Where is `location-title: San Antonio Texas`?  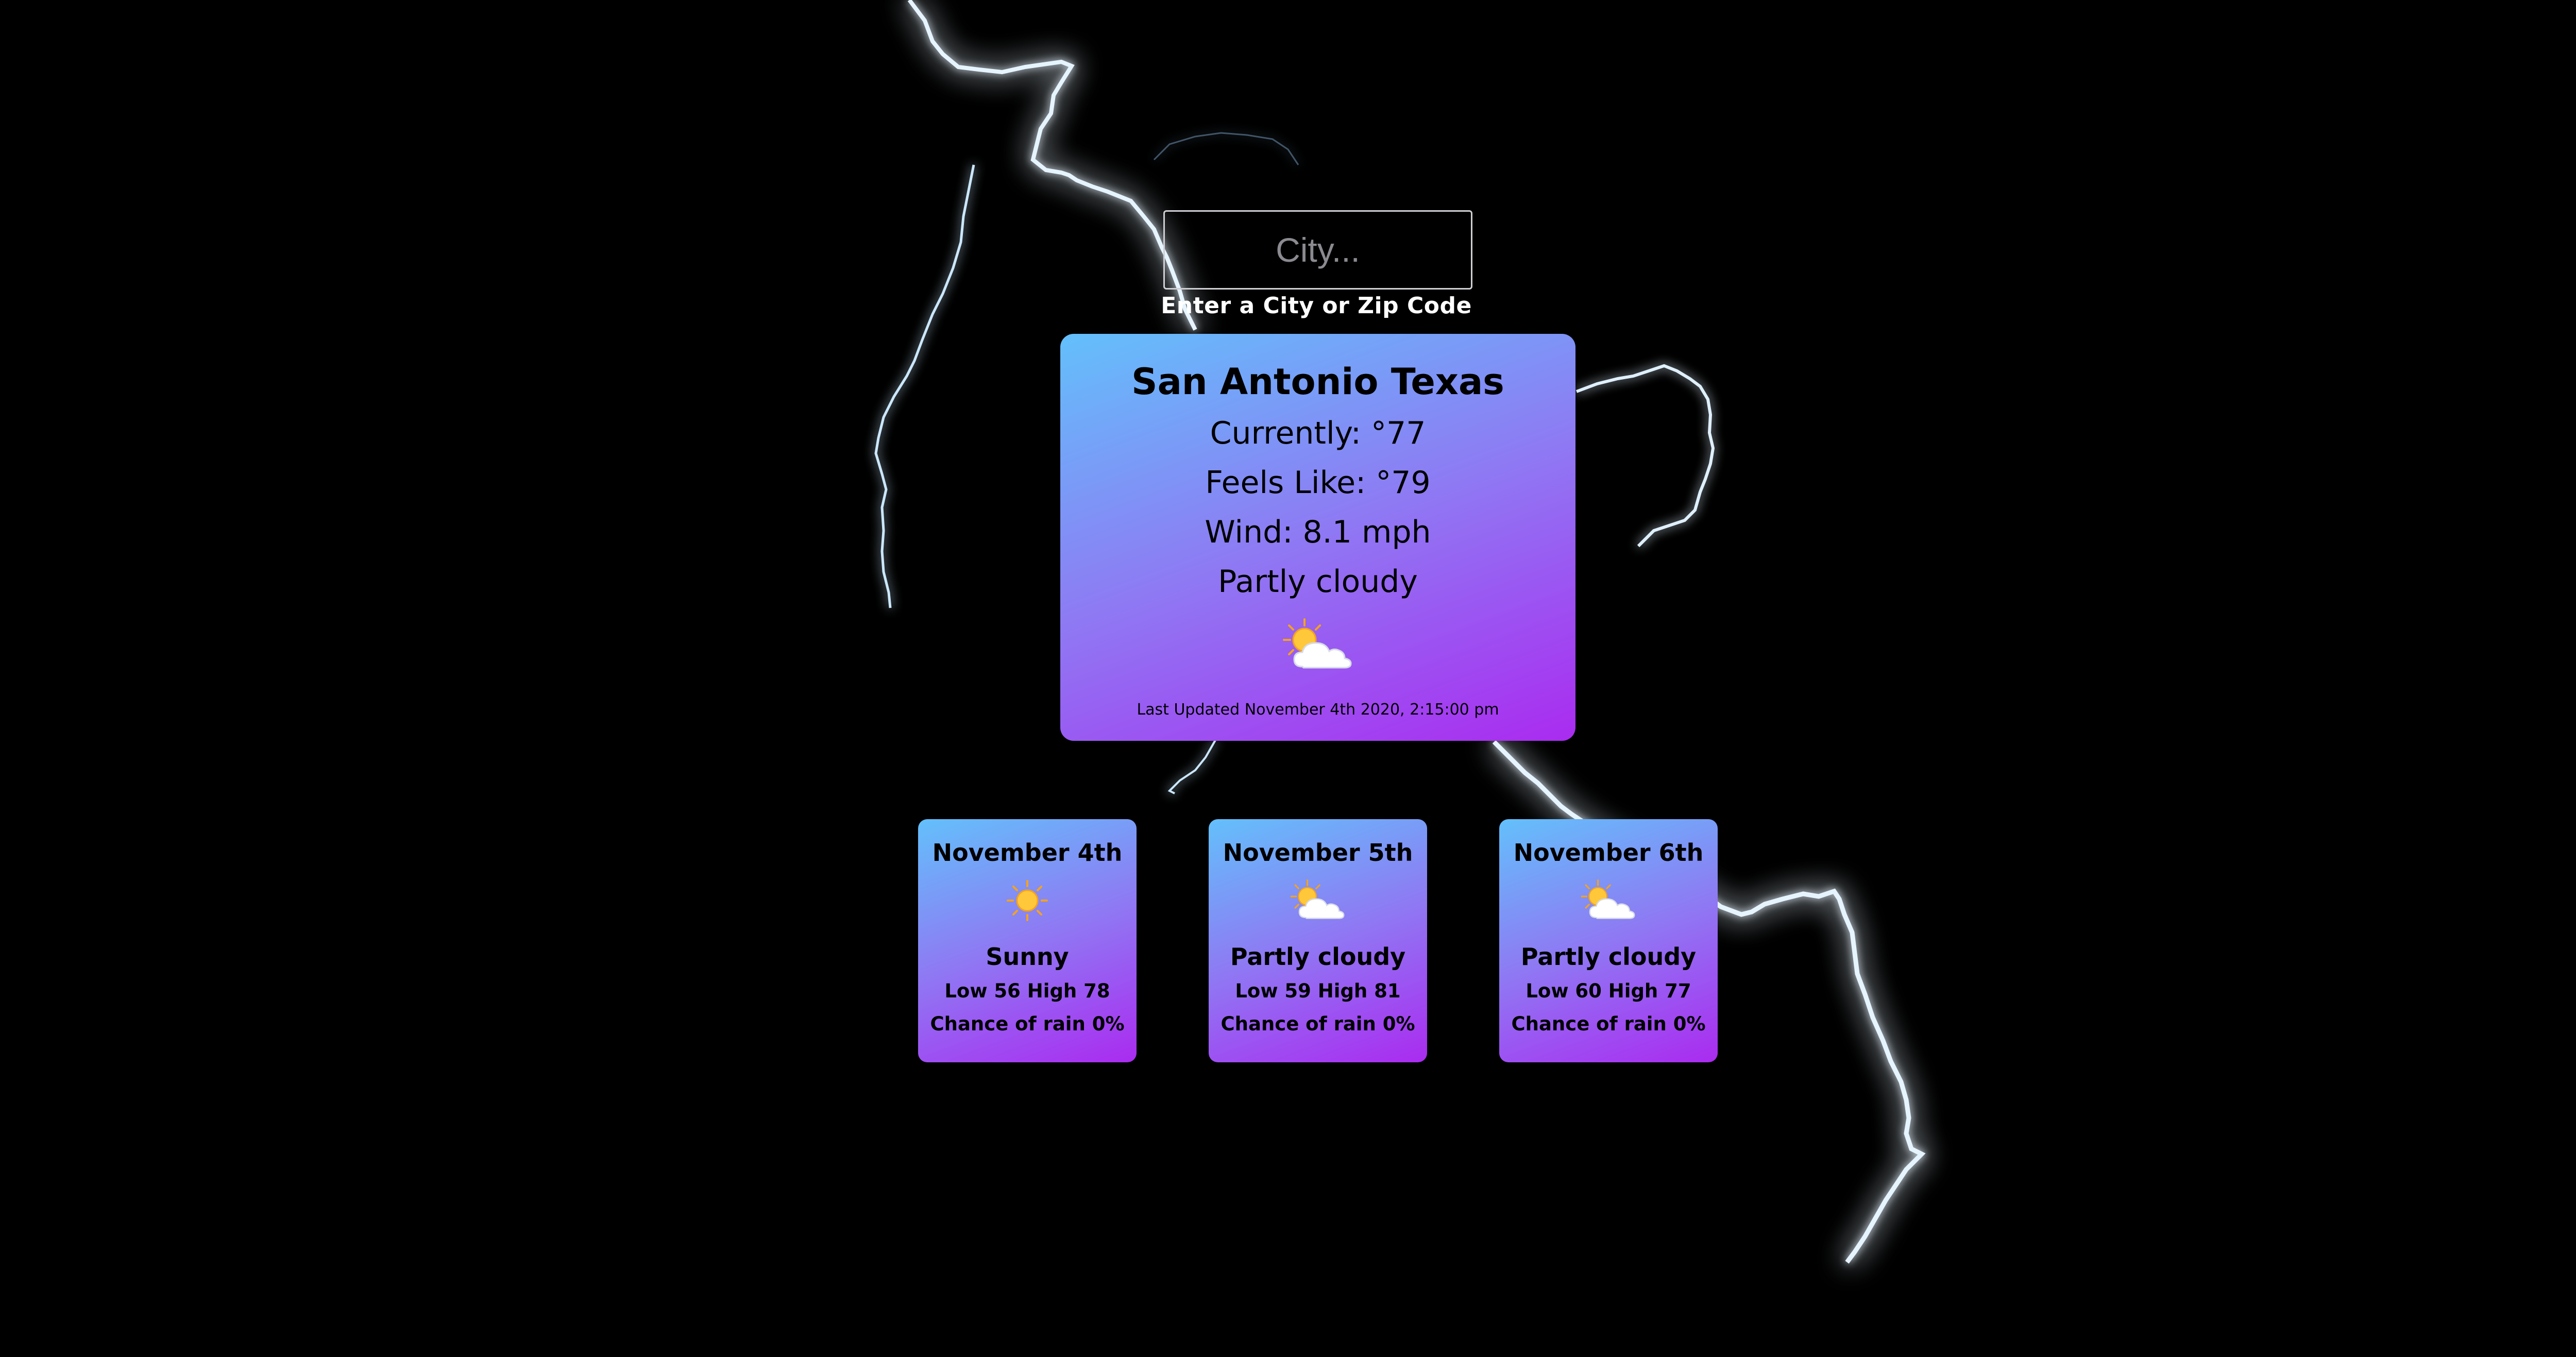 location-title: San Antonio Texas is located at coordinates (1318, 382).